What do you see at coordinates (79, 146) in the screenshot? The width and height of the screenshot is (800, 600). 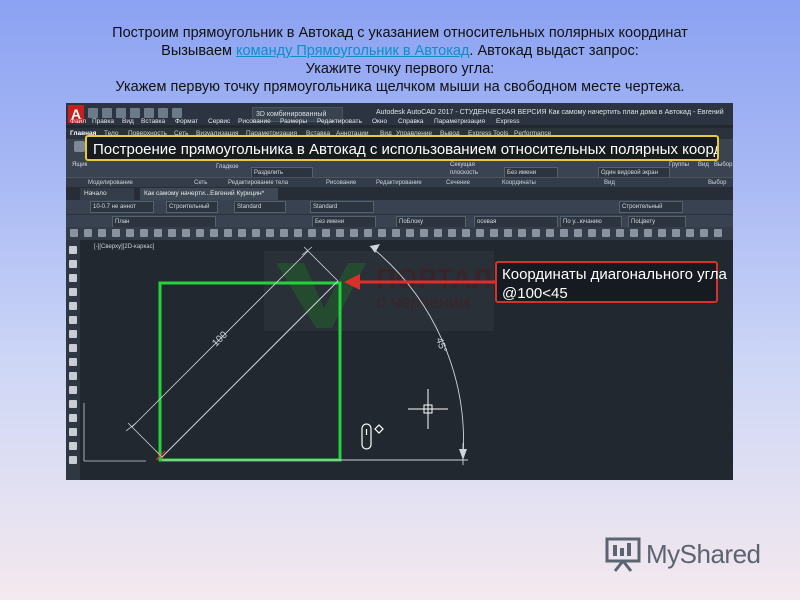 I see `box-icon` at bounding box center [79, 146].